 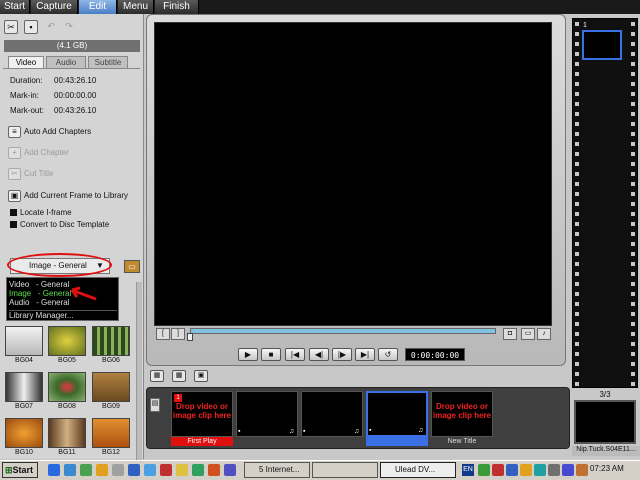 I want to click on trim-left-icon: [, so click(x=163, y=334).